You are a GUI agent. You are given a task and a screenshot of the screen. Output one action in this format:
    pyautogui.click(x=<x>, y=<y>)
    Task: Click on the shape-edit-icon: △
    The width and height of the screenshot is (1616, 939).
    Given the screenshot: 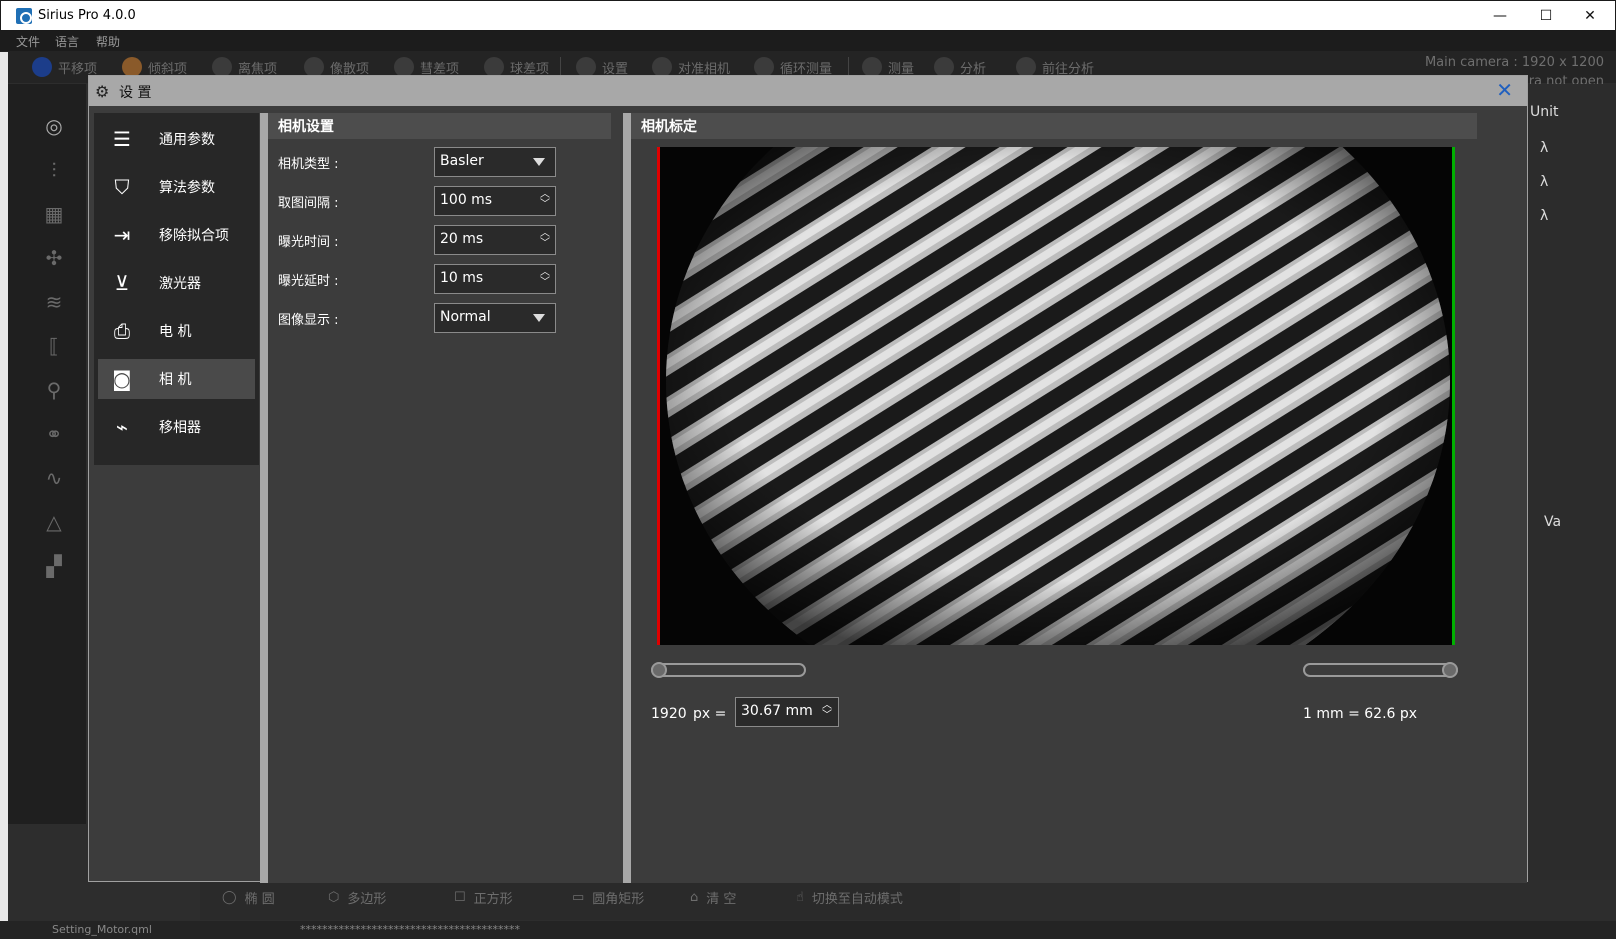 What is the action you would take?
    pyautogui.click(x=54, y=522)
    